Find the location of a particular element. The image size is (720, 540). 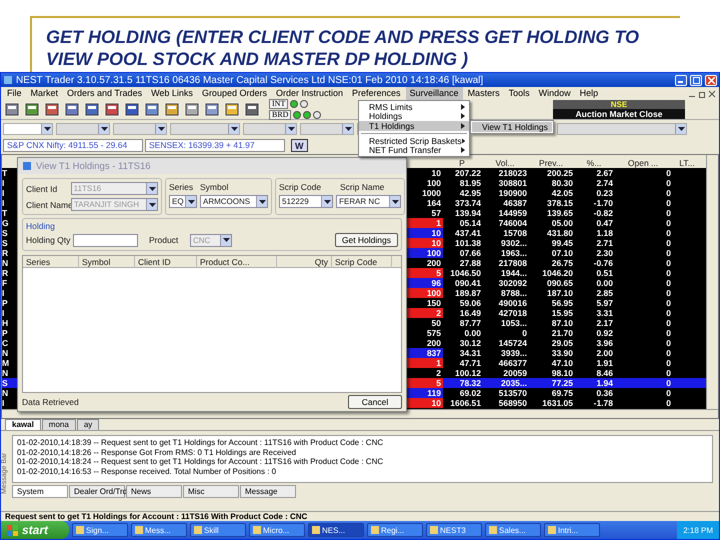

slide-title: GET HOLDING (ENTER CLIENT CODE AND PRESS GET HOLDING TO VIEW POOL STOCK AND MASTER DP HOLDING ) is located at coordinates (343, 48).